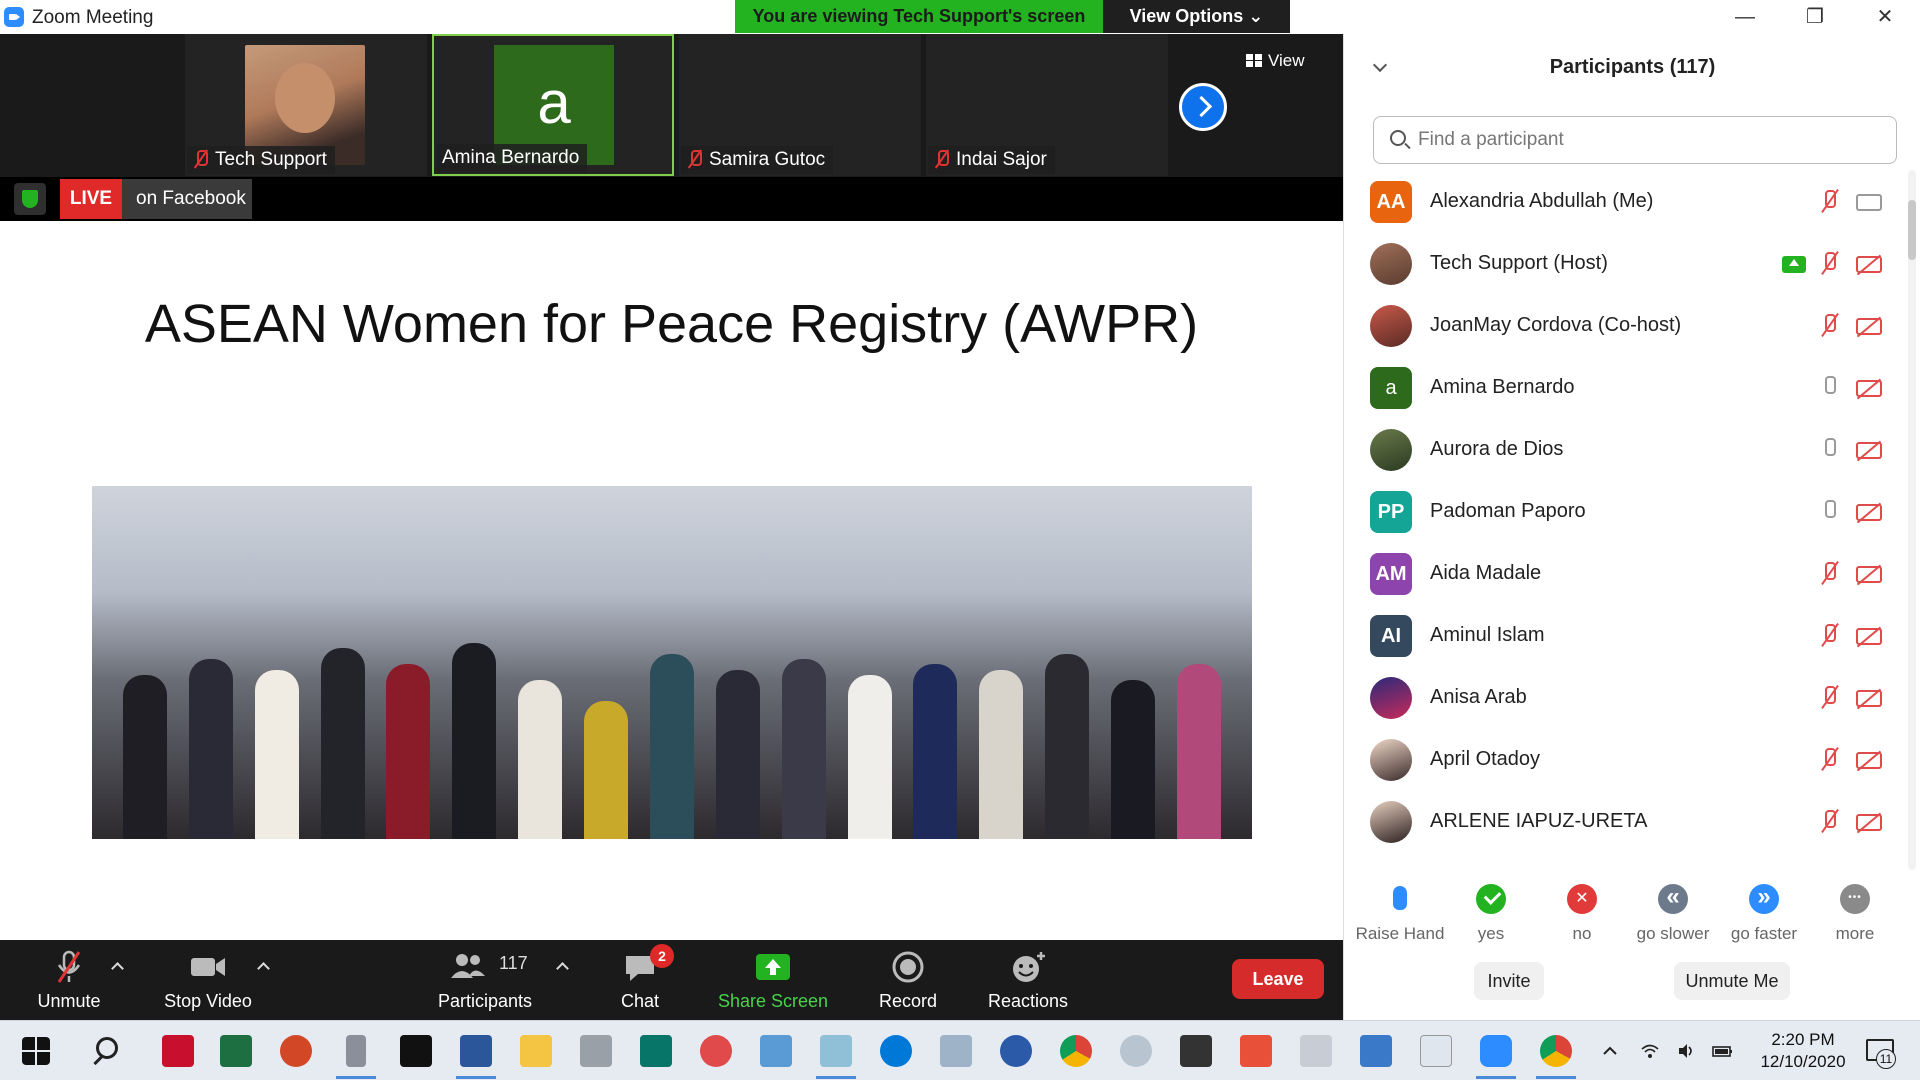 The height and width of the screenshot is (1080, 1920). Describe the element at coordinates (91, 199) in the screenshot. I see `live-badge: LIVE` at that location.